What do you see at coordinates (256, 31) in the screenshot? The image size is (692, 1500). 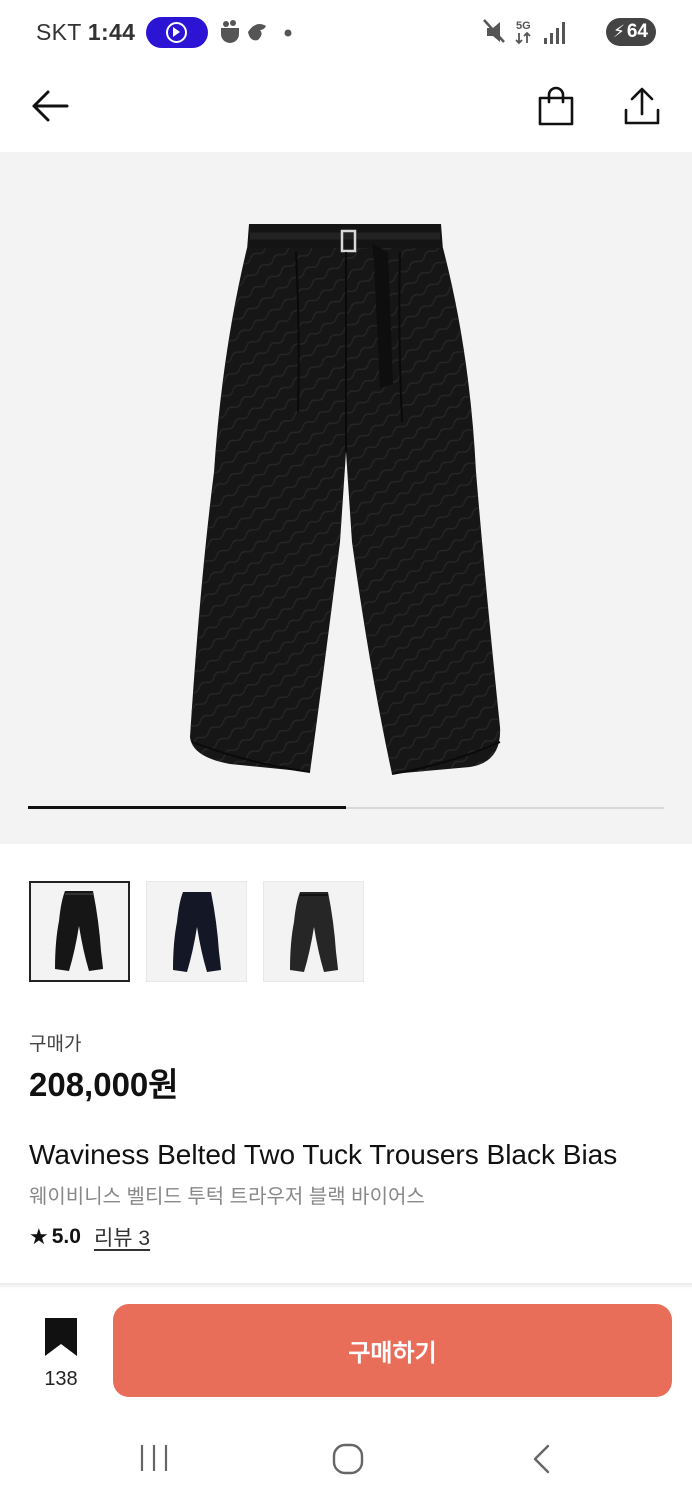 I see `notification-icons` at bounding box center [256, 31].